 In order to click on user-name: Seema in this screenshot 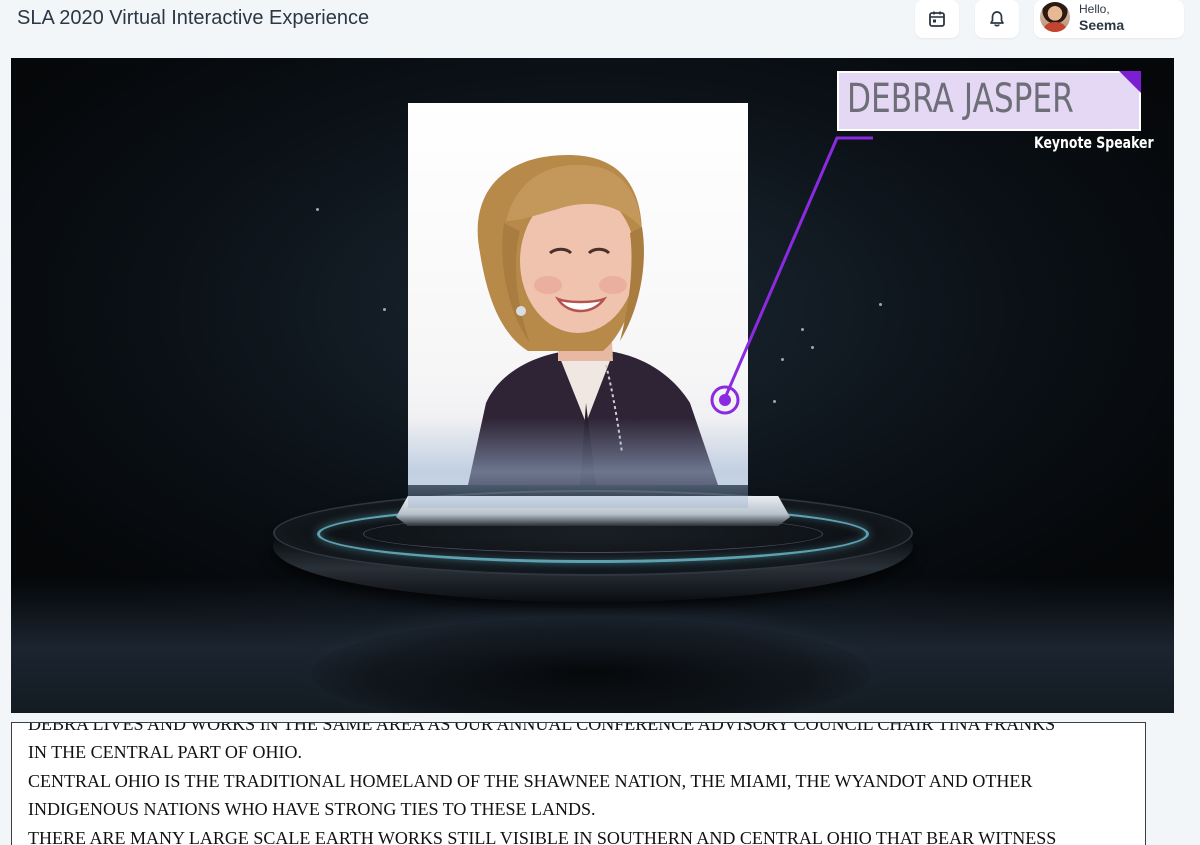, I will do `click(1102, 25)`.